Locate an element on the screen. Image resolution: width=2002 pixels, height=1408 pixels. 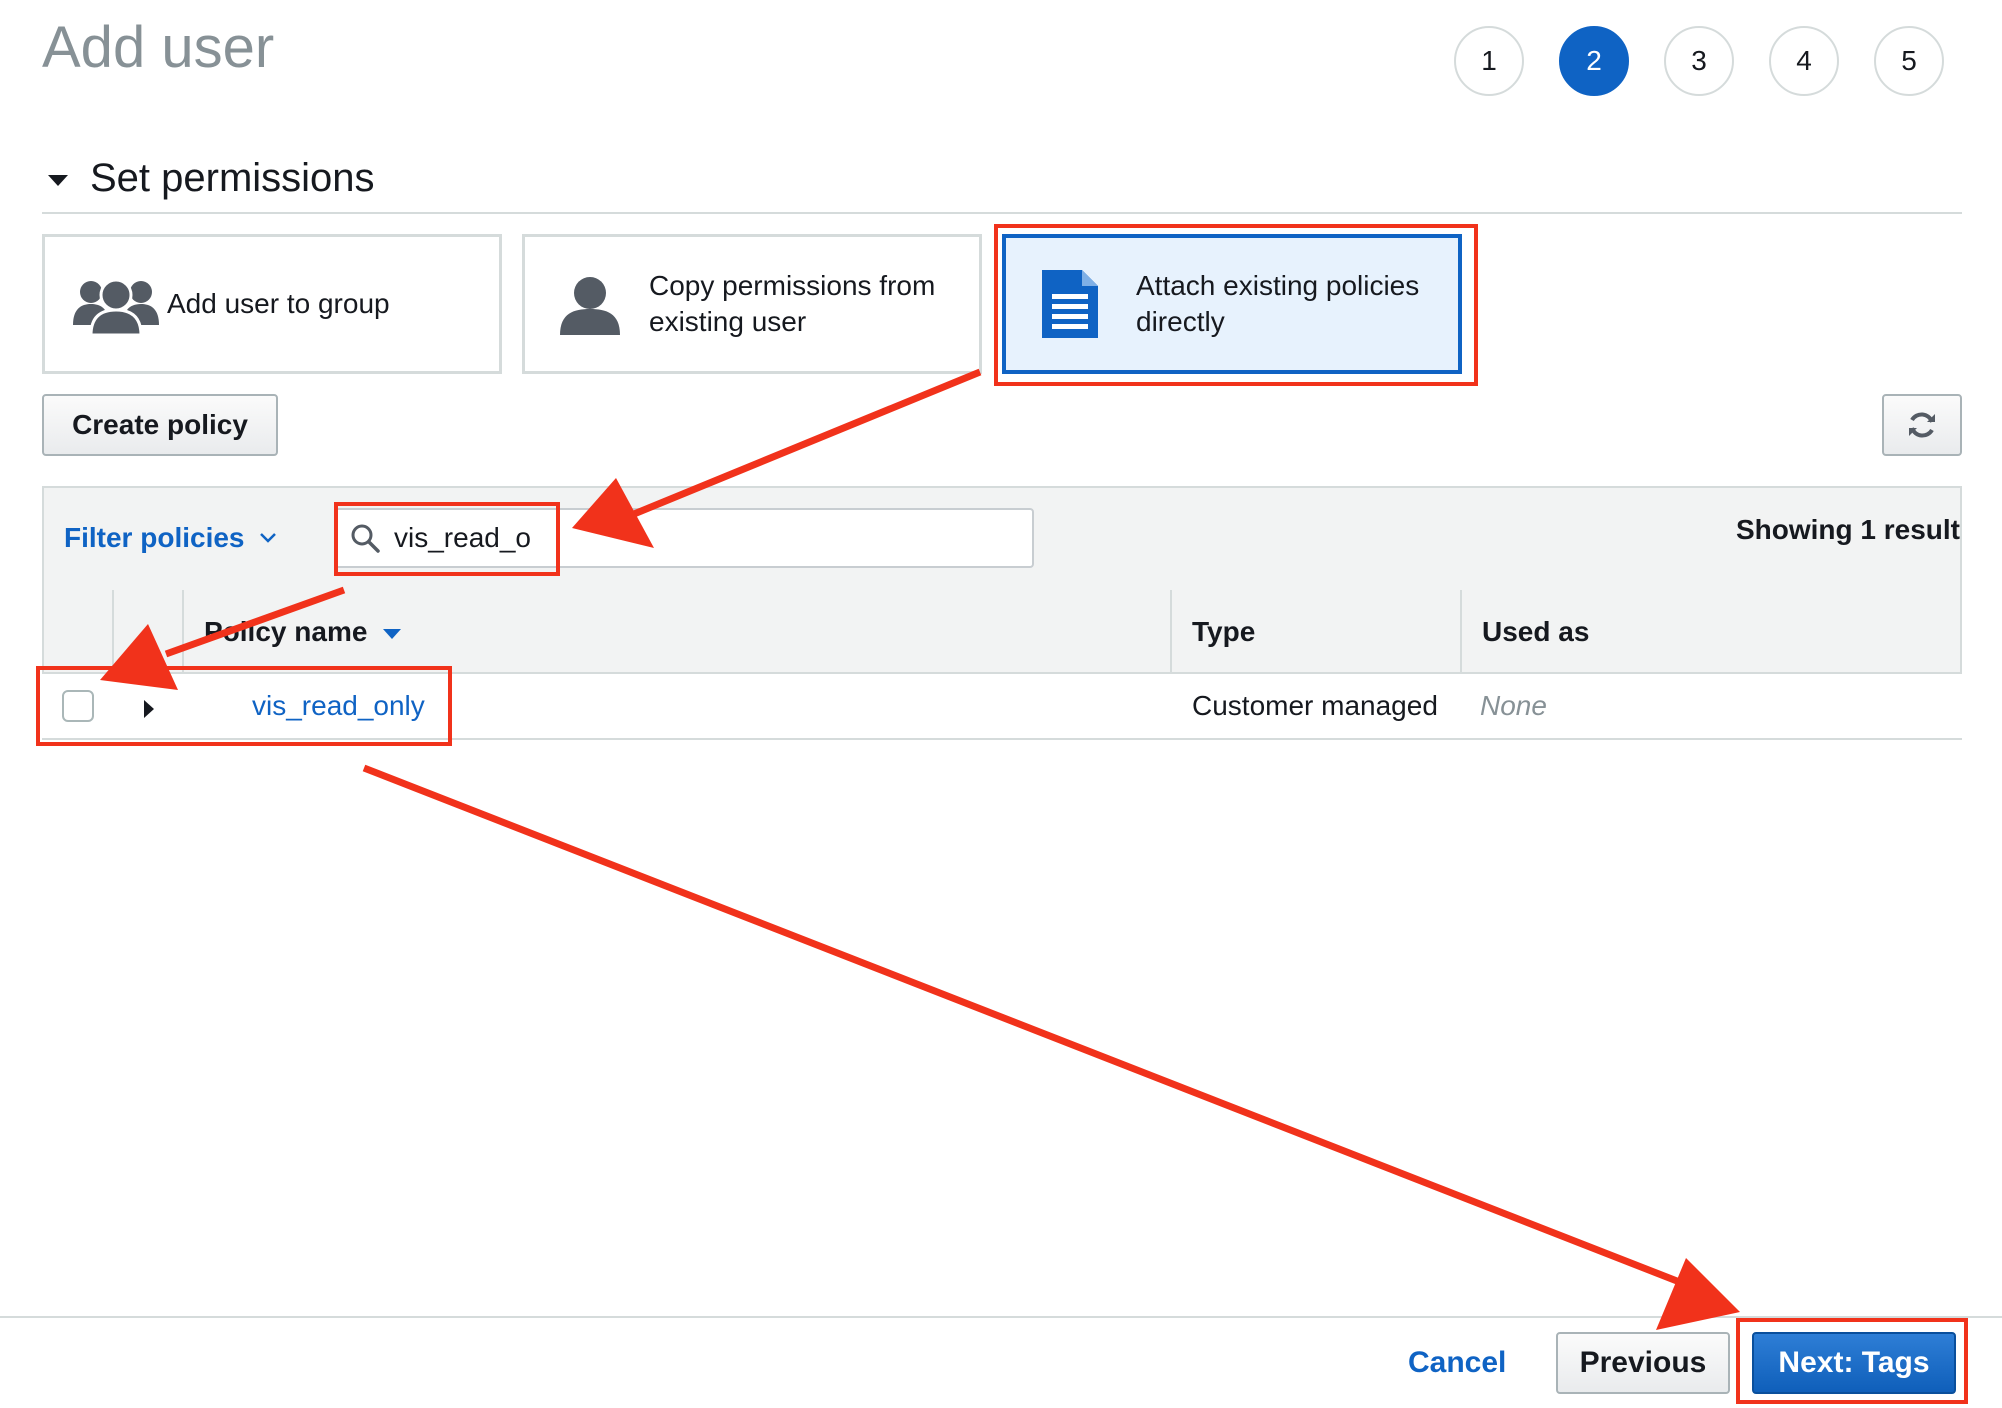
highlight-policy-row is located at coordinates (244, 706).